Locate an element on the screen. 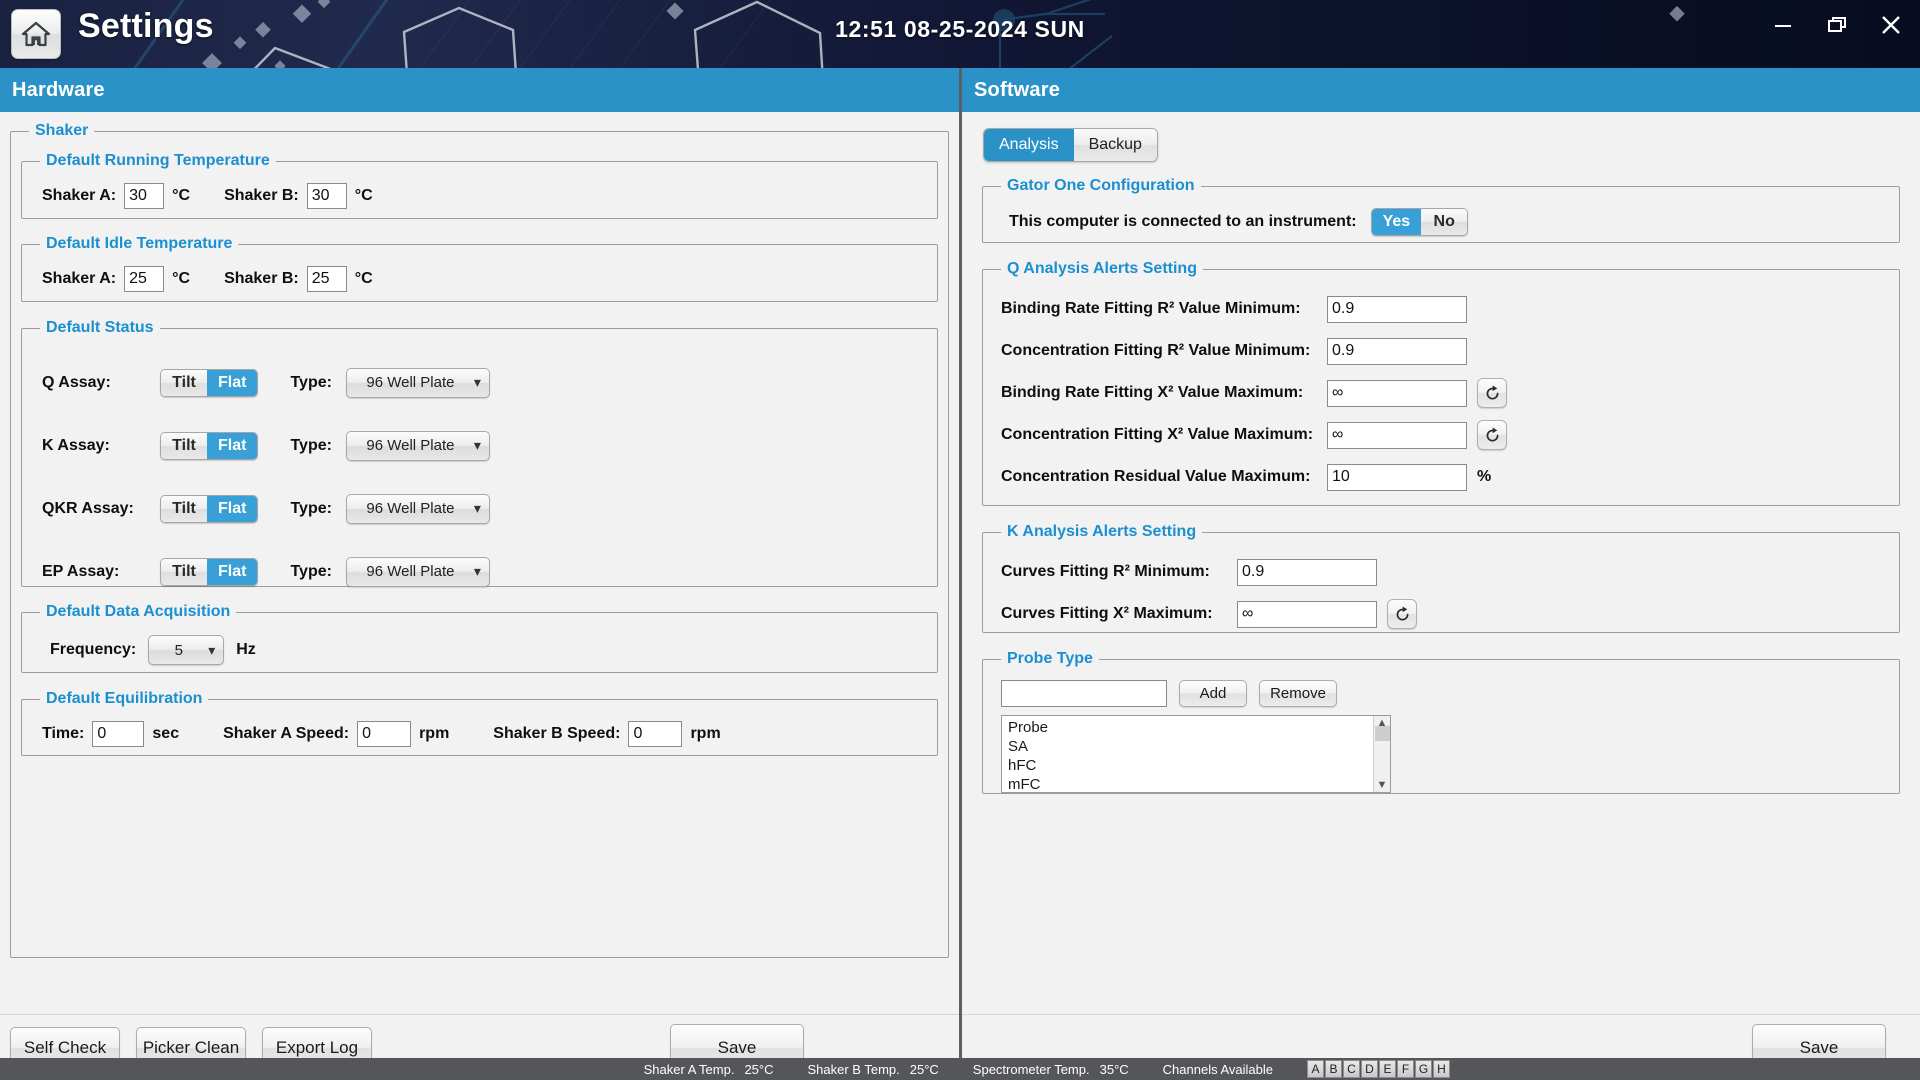 The height and width of the screenshot is (1080, 1920). window-controls is located at coordinates (1837, 25).